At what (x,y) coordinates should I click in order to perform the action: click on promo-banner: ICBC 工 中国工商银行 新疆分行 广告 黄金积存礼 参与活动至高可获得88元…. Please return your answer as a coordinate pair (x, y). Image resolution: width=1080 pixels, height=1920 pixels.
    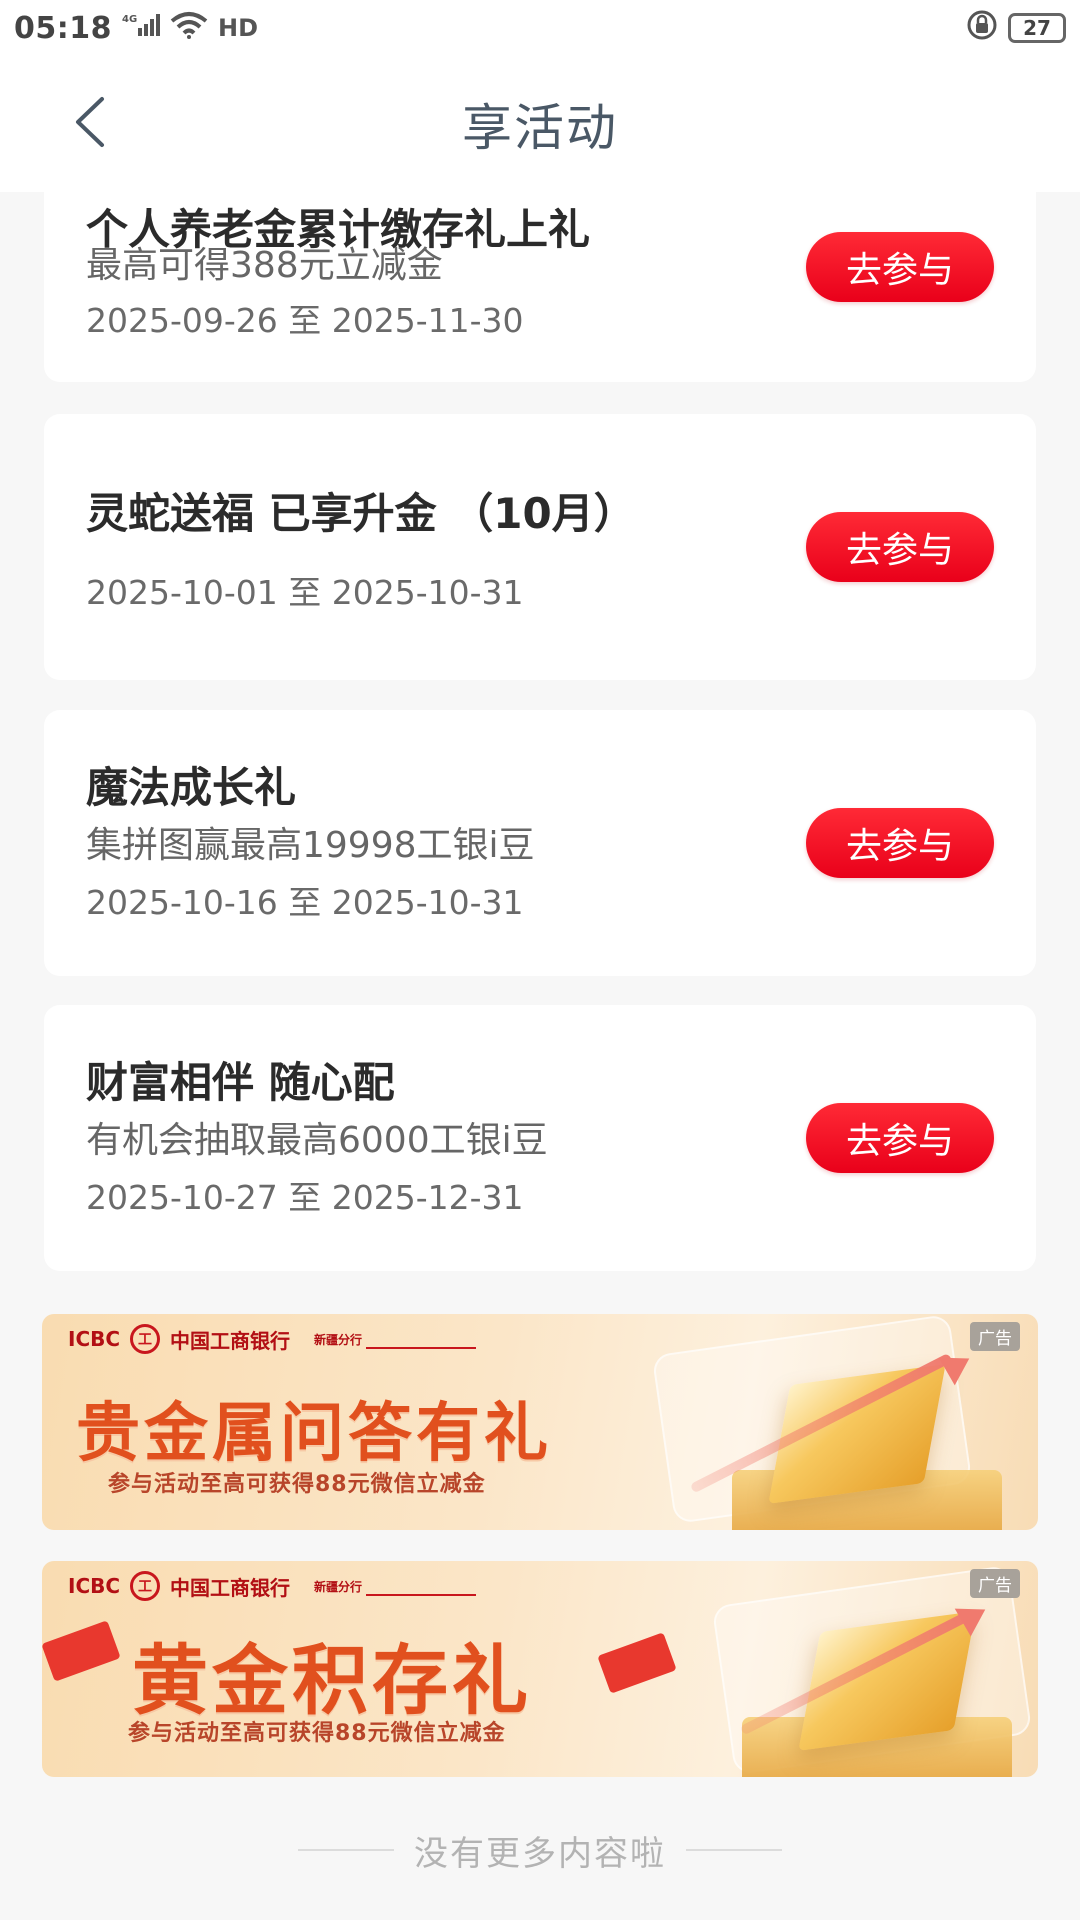
    Looking at the image, I should click on (540, 1669).